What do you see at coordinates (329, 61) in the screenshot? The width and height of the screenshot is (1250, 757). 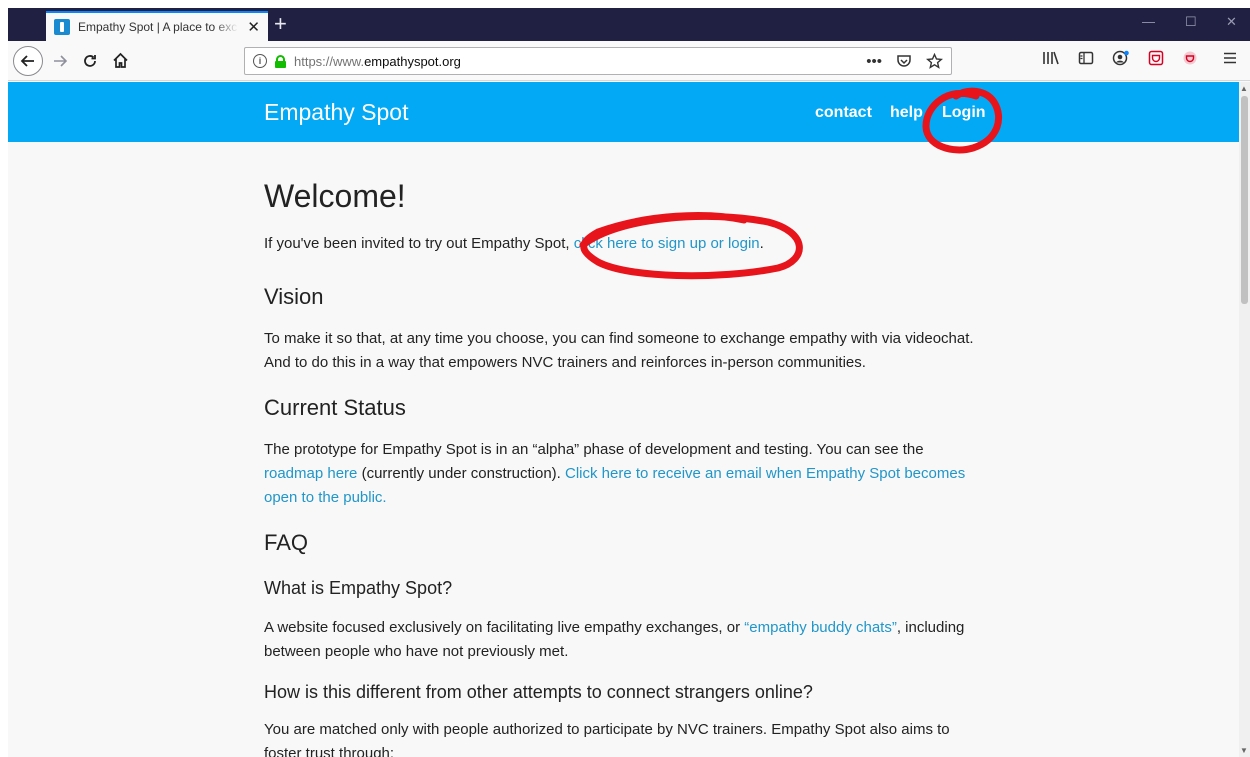 I see `url-prefix: https://www.` at bounding box center [329, 61].